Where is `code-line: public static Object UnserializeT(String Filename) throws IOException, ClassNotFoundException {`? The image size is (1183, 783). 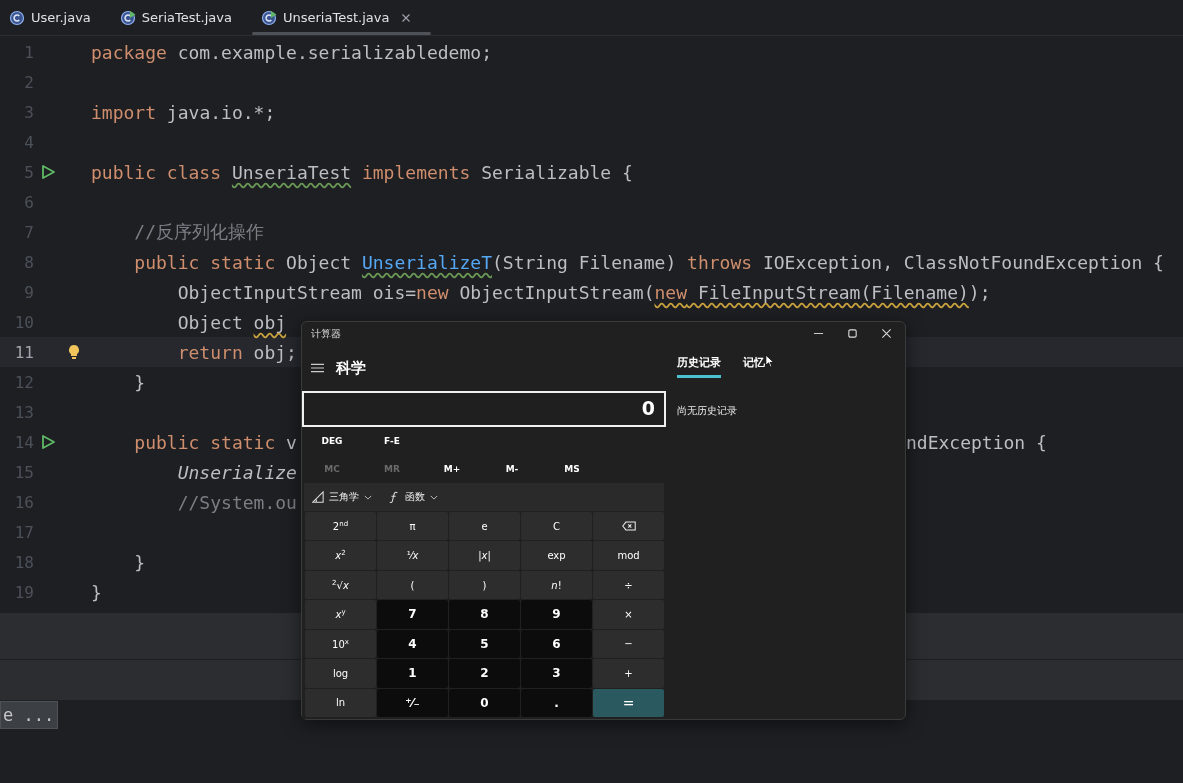
code-line: public static Object UnserializeT(String Filename) throws IOException, ClassNotFoundException { is located at coordinates (648, 262).